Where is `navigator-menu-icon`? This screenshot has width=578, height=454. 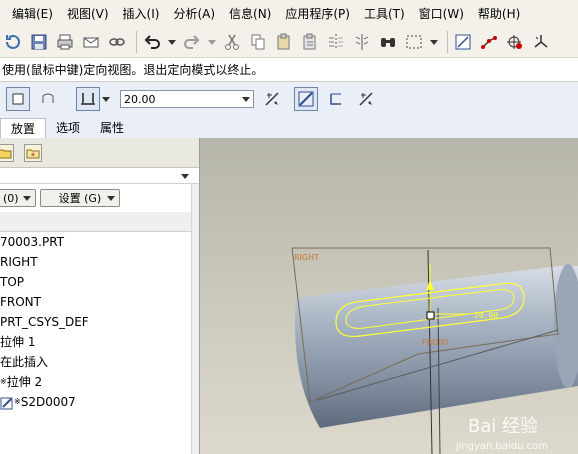 navigator-menu-icon is located at coordinates (185, 176).